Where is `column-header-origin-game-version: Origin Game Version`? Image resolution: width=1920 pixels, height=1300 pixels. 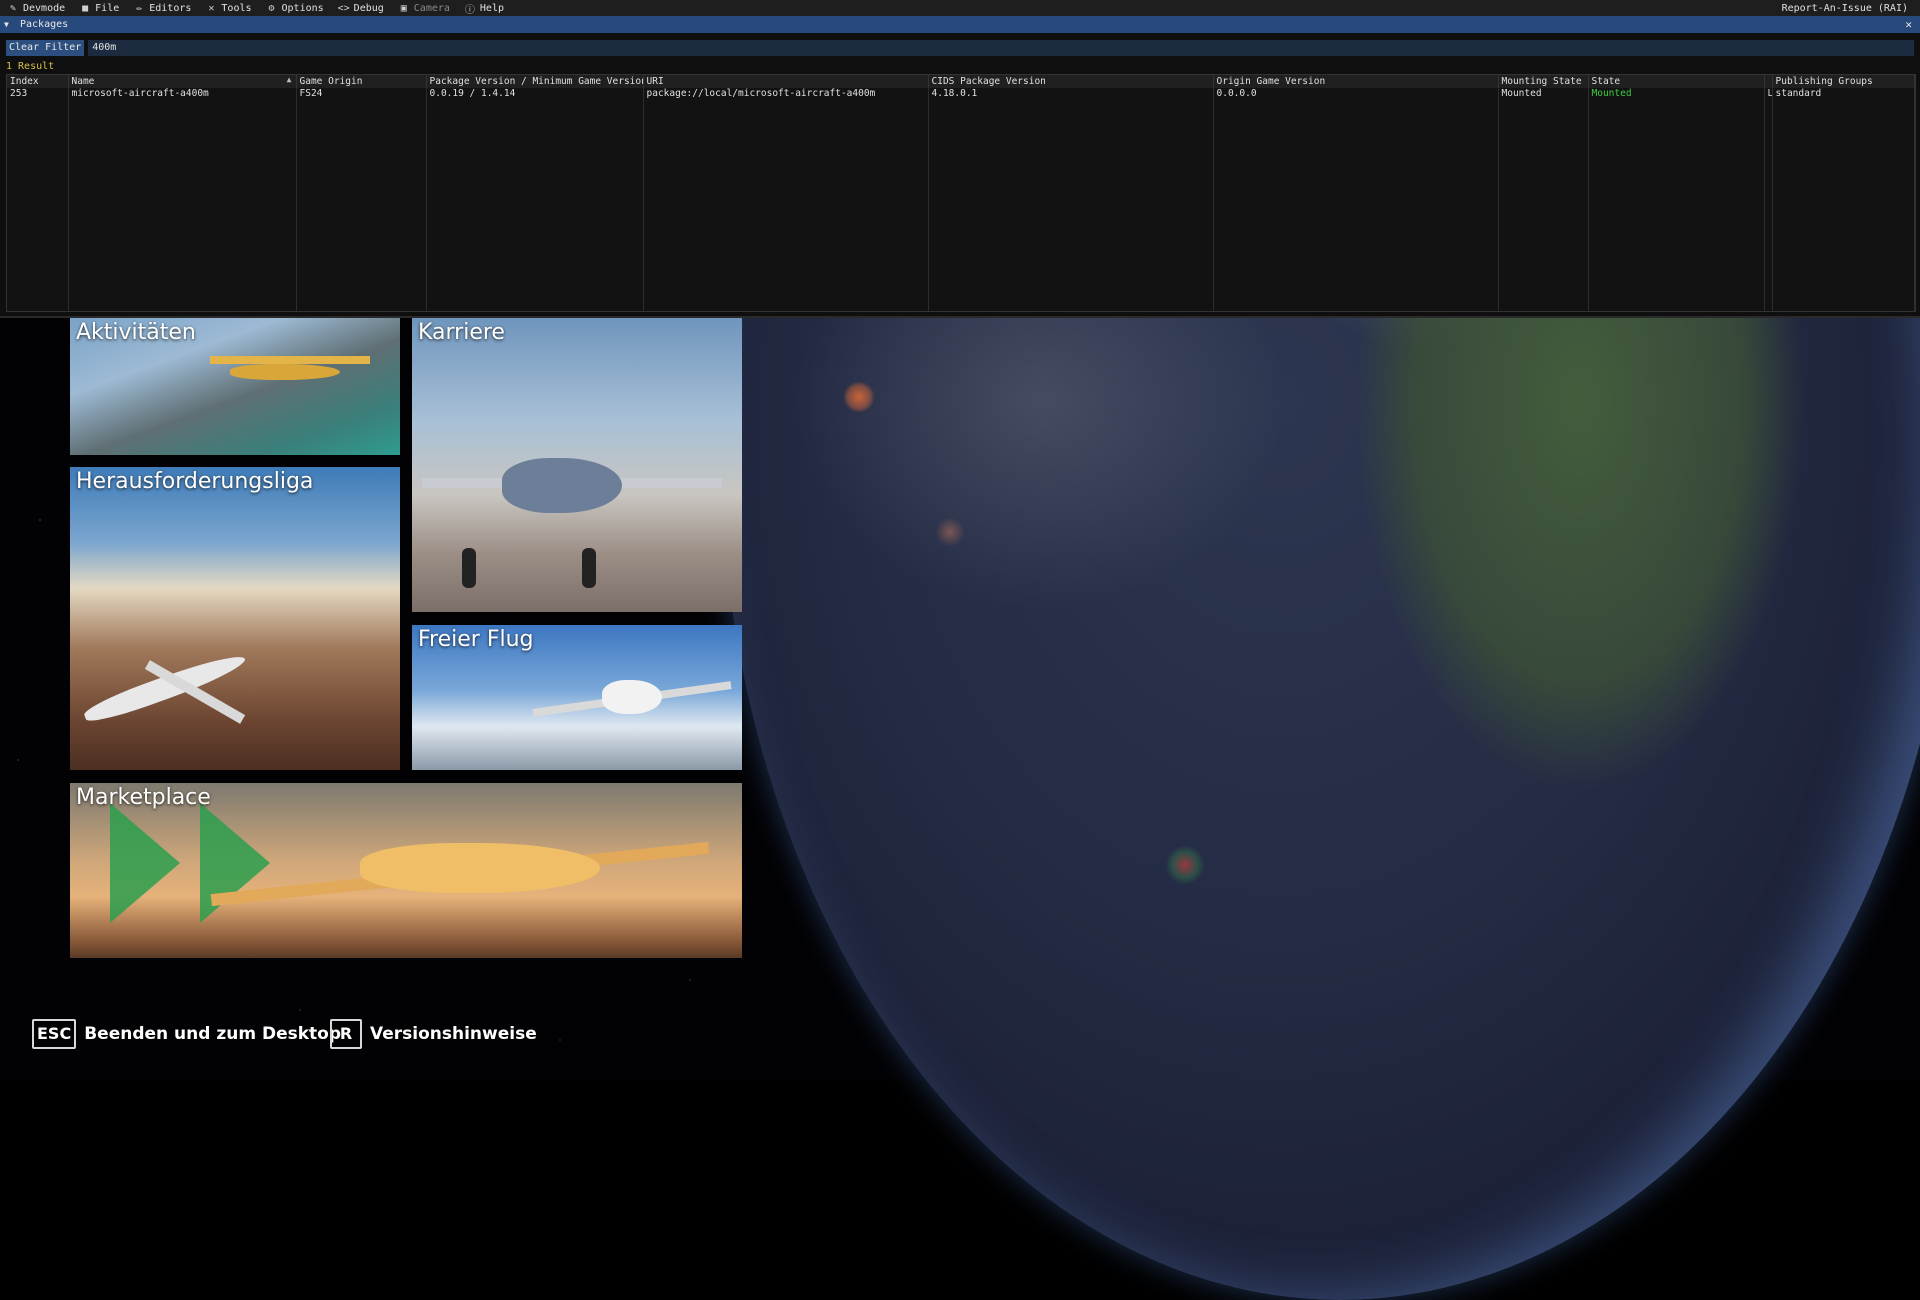
column-header-origin-game-version: Origin Game Version is located at coordinates (1356, 81).